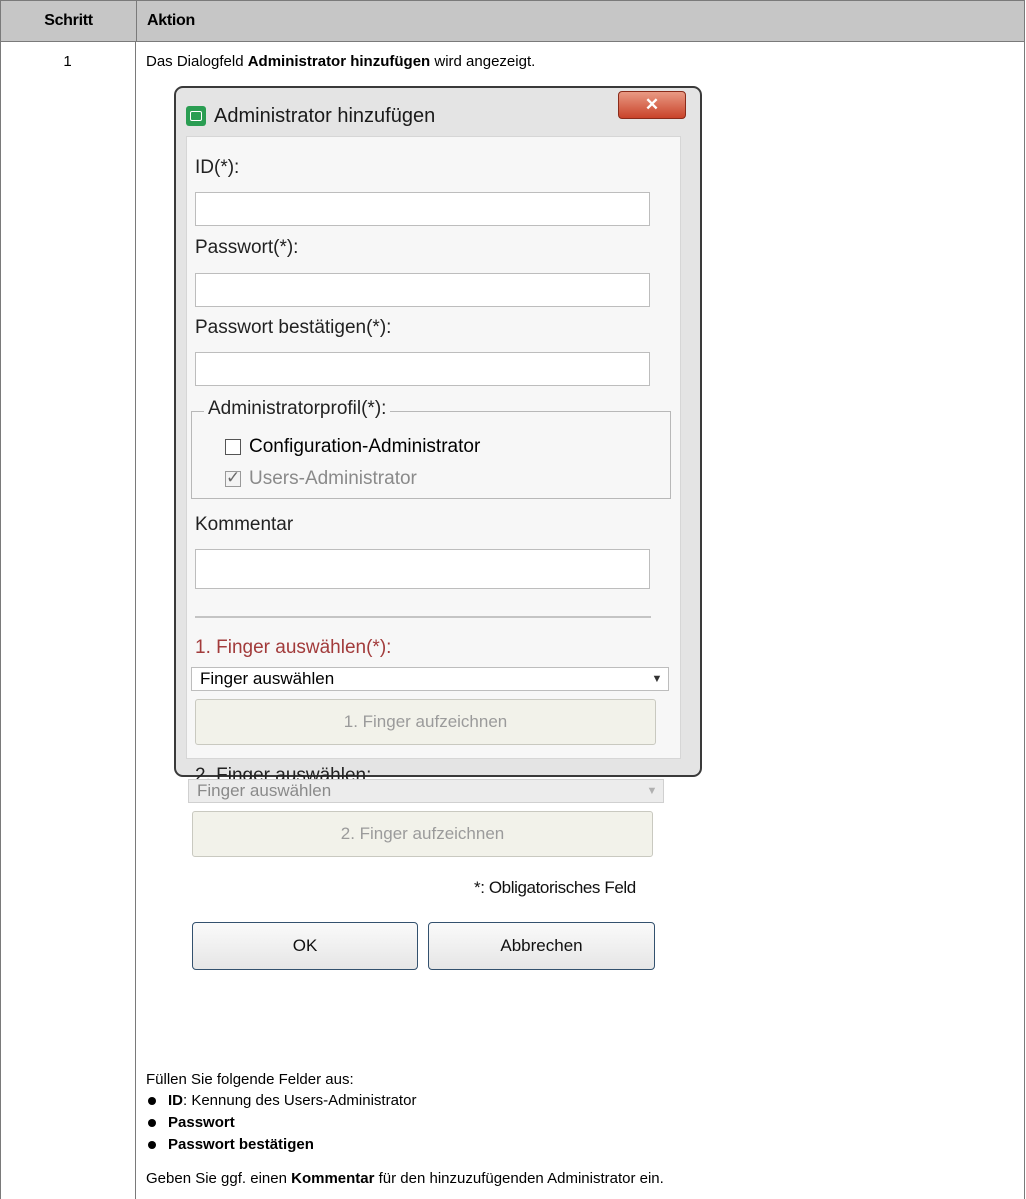 Image resolution: width=1026 pixels, height=1199 pixels. What do you see at coordinates (201, 1122) in the screenshot?
I see `bullet-term: Passwort` at bounding box center [201, 1122].